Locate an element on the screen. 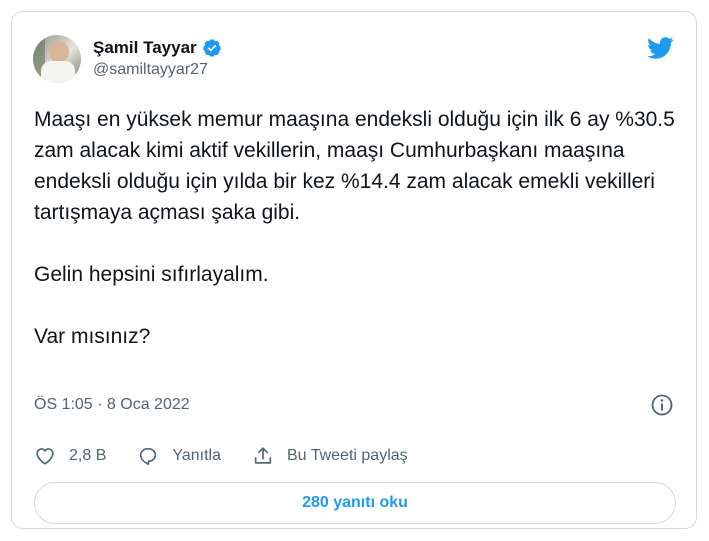 The image size is (709, 541). info-icon is located at coordinates (662, 405).